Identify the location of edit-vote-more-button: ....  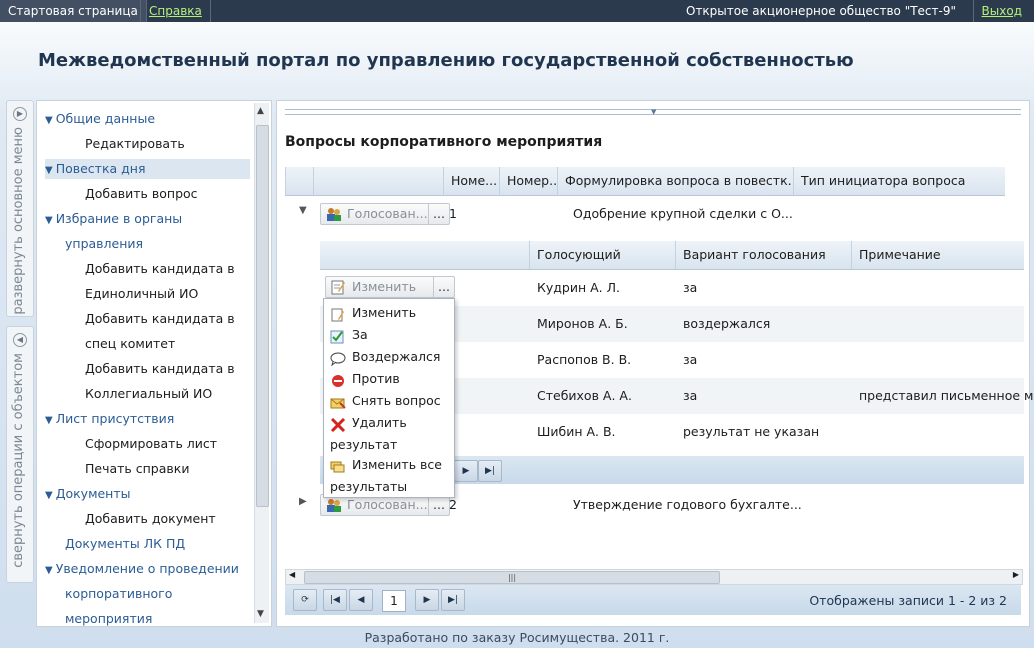
(443, 287).